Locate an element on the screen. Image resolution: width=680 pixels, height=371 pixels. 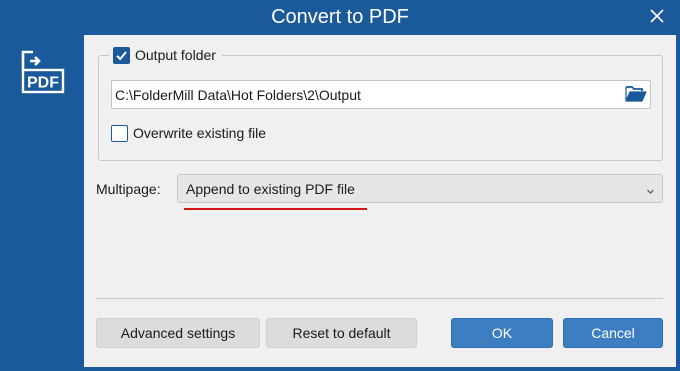
overwrite-checkbox is located at coordinates (119, 133).